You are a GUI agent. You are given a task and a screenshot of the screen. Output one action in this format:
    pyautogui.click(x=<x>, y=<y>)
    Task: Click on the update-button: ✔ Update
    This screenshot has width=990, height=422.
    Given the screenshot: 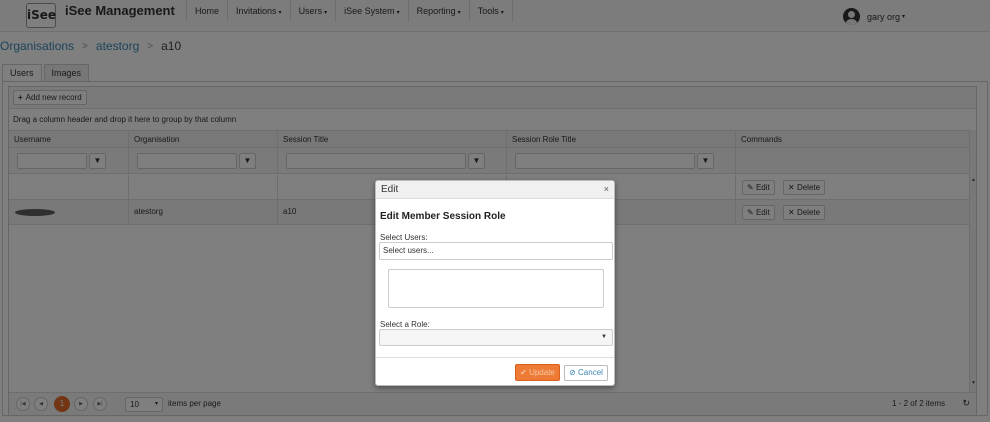 What is the action you would take?
    pyautogui.click(x=537, y=372)
    